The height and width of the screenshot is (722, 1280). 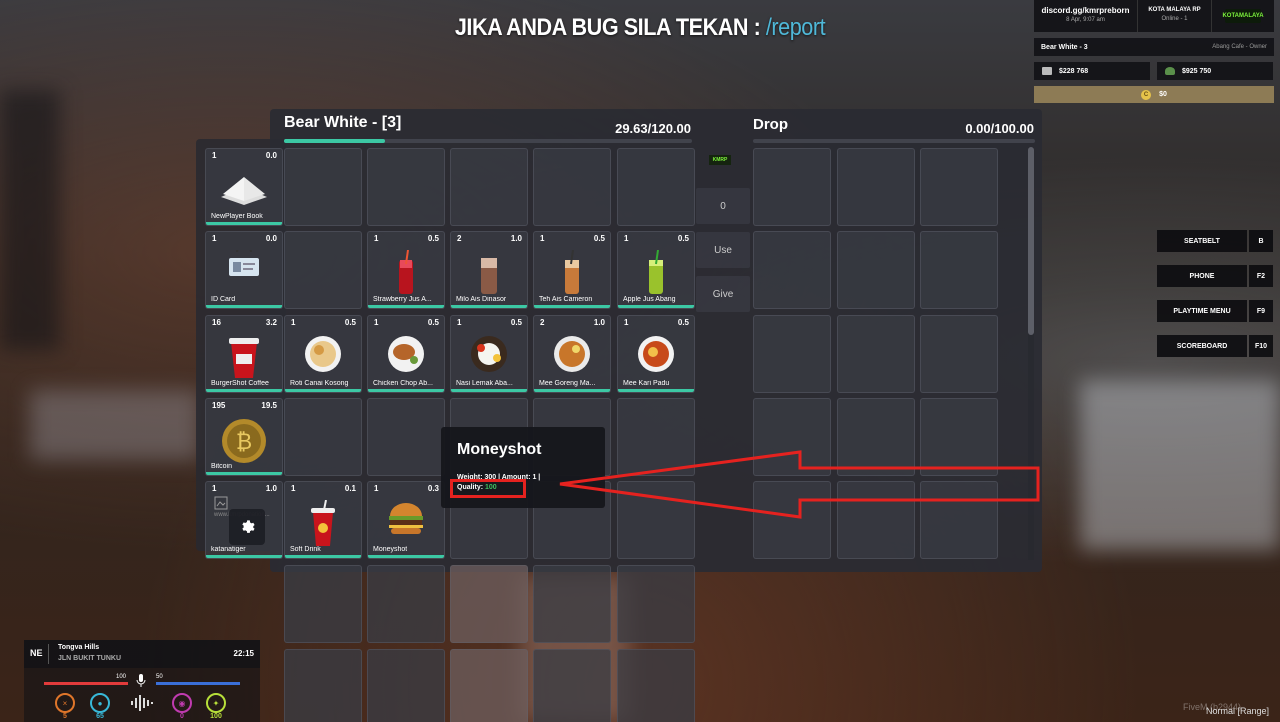 I want to click on health-bar, so click(x=86, y=683).